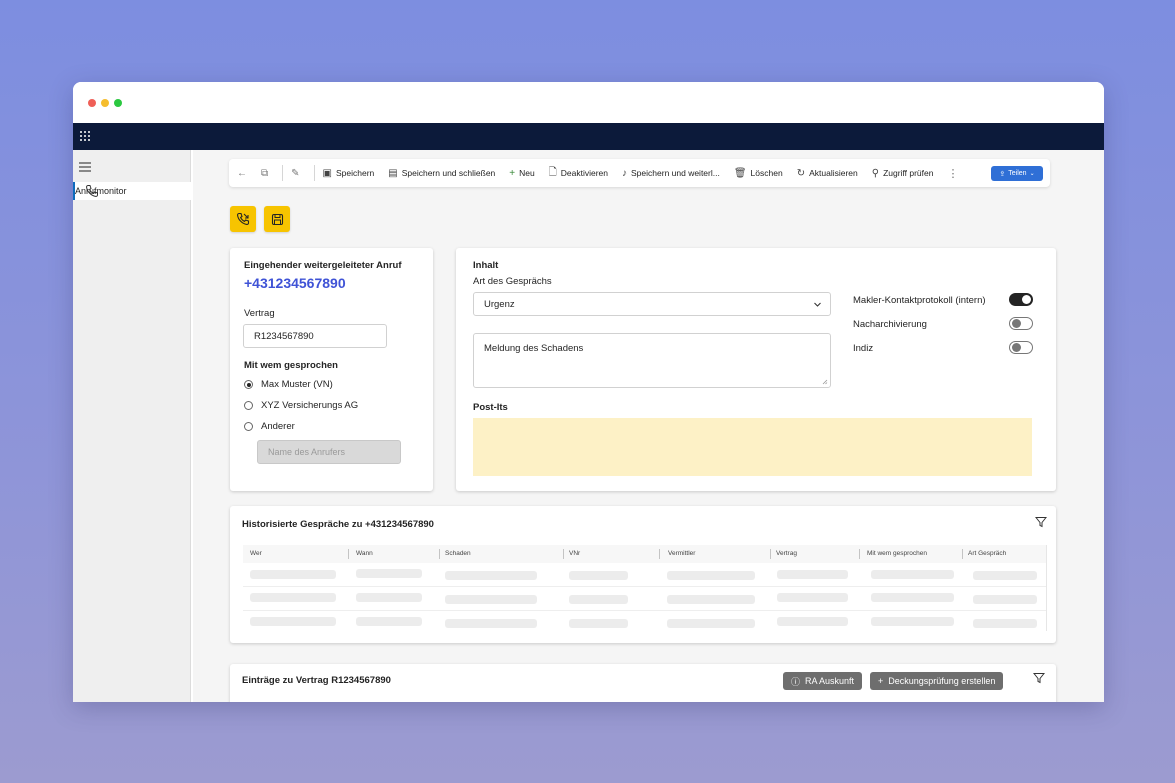 Image resolution: width=1175 pixels, height=783 pixels. I want to click on postits-area, so click(752, 447).